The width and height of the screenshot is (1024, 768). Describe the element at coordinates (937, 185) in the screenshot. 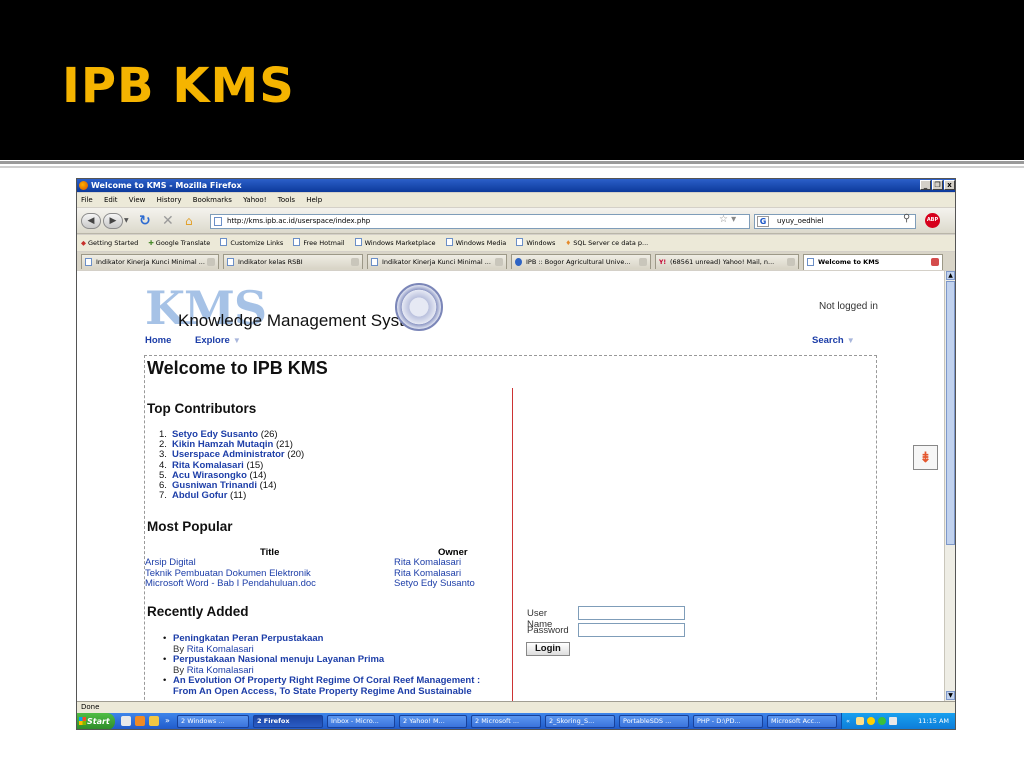

I see `maximize-button: ❐` at that location.